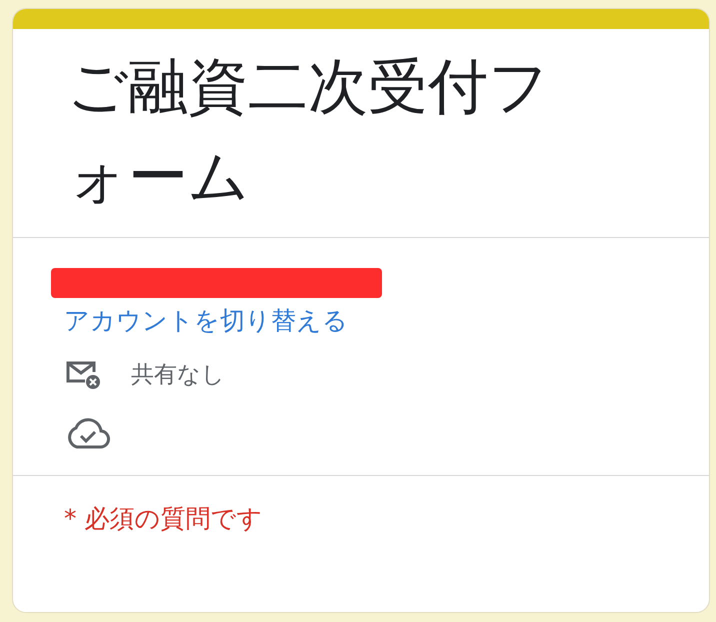  What do you see at coordinates (88, 434) in the screenshot?
I see `cloud-check-icon` at bounding box center [88, 434].